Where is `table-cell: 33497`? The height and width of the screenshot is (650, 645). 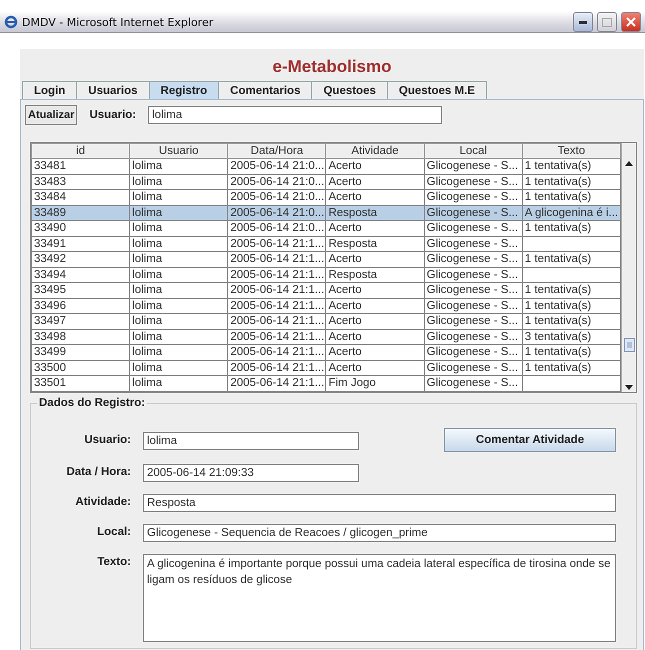 table-cell: 33497 is located at coordinates (81, 321).